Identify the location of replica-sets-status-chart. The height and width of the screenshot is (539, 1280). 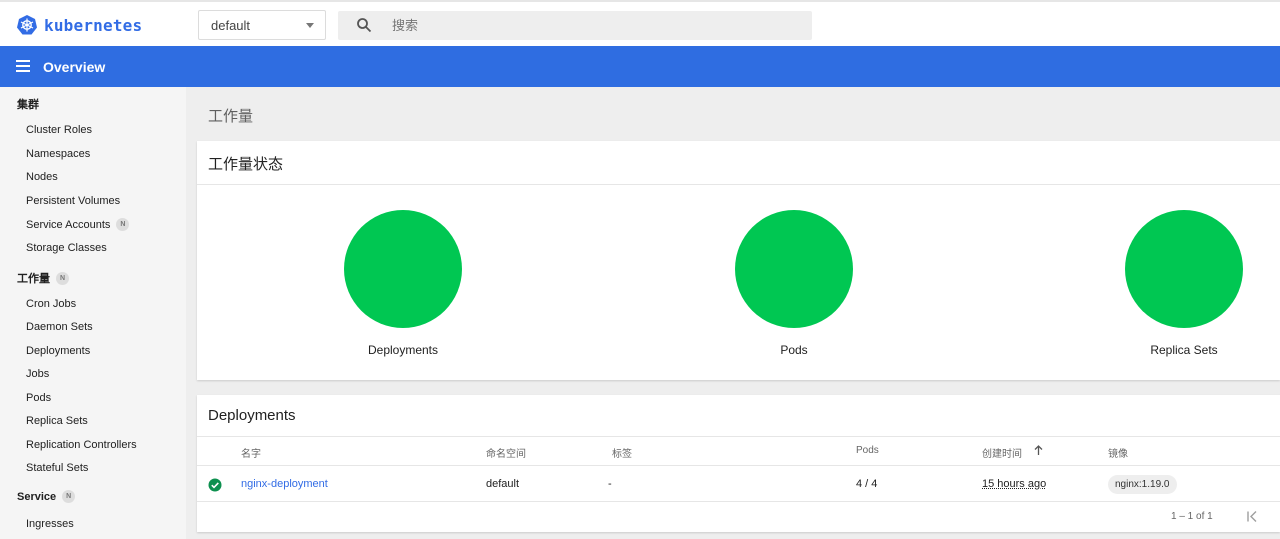
(1184, 269).